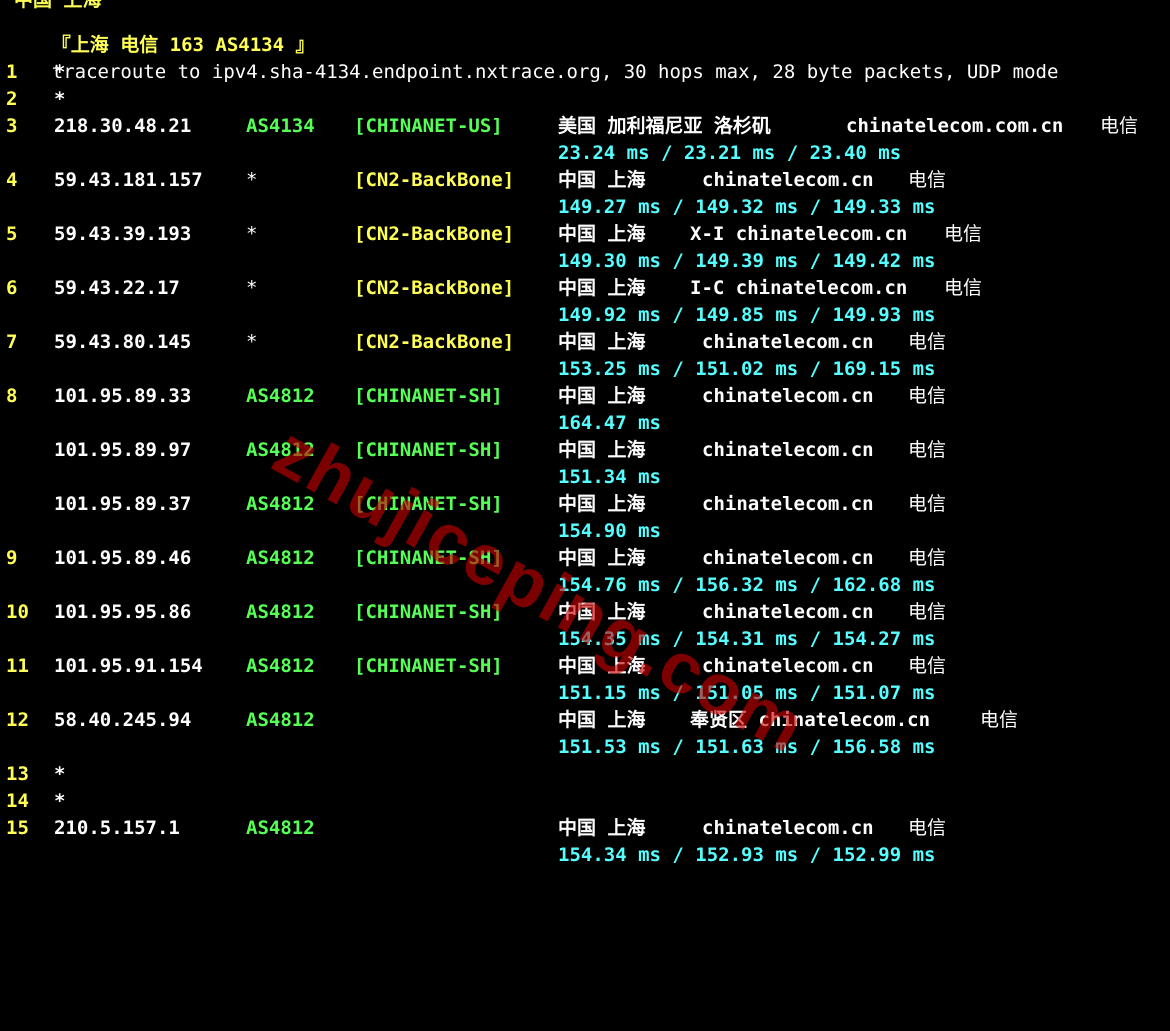 This screenshot has width=1170, height=1031. I want to click on hop-host: 奉贤区 chinatelecom.cn, so click(810, 720).